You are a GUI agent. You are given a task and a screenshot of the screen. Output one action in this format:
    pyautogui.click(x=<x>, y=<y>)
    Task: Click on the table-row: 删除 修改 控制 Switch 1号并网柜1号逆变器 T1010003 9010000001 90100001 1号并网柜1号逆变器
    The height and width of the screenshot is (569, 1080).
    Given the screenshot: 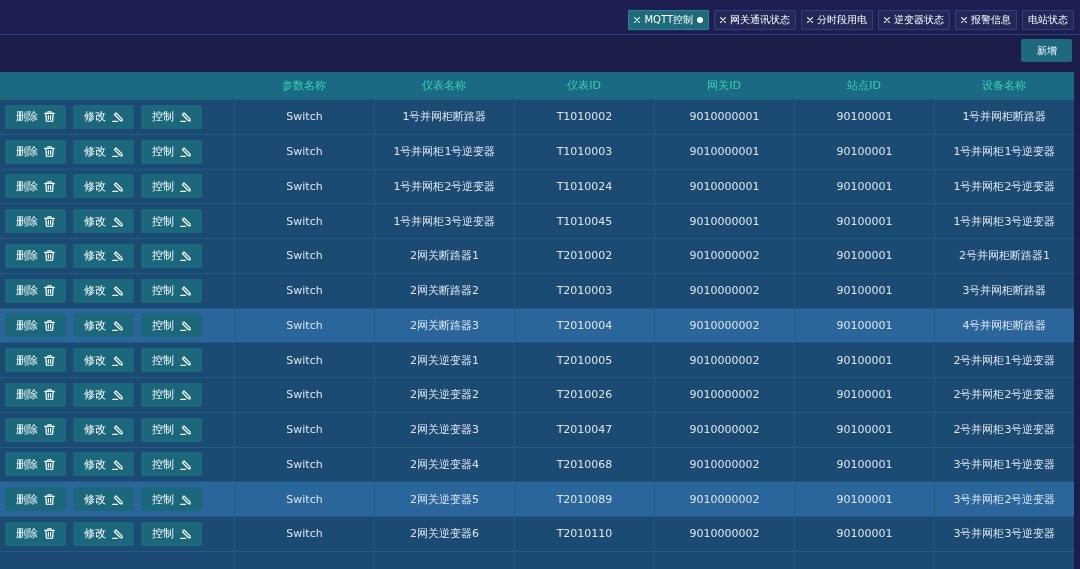 What is the action you would take?
    pyautogui.click(x=537, y=151)
    